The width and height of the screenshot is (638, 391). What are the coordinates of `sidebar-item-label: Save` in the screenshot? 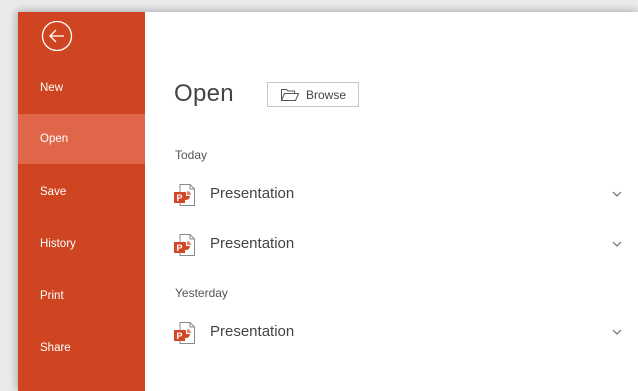 It's located at (53, 192).